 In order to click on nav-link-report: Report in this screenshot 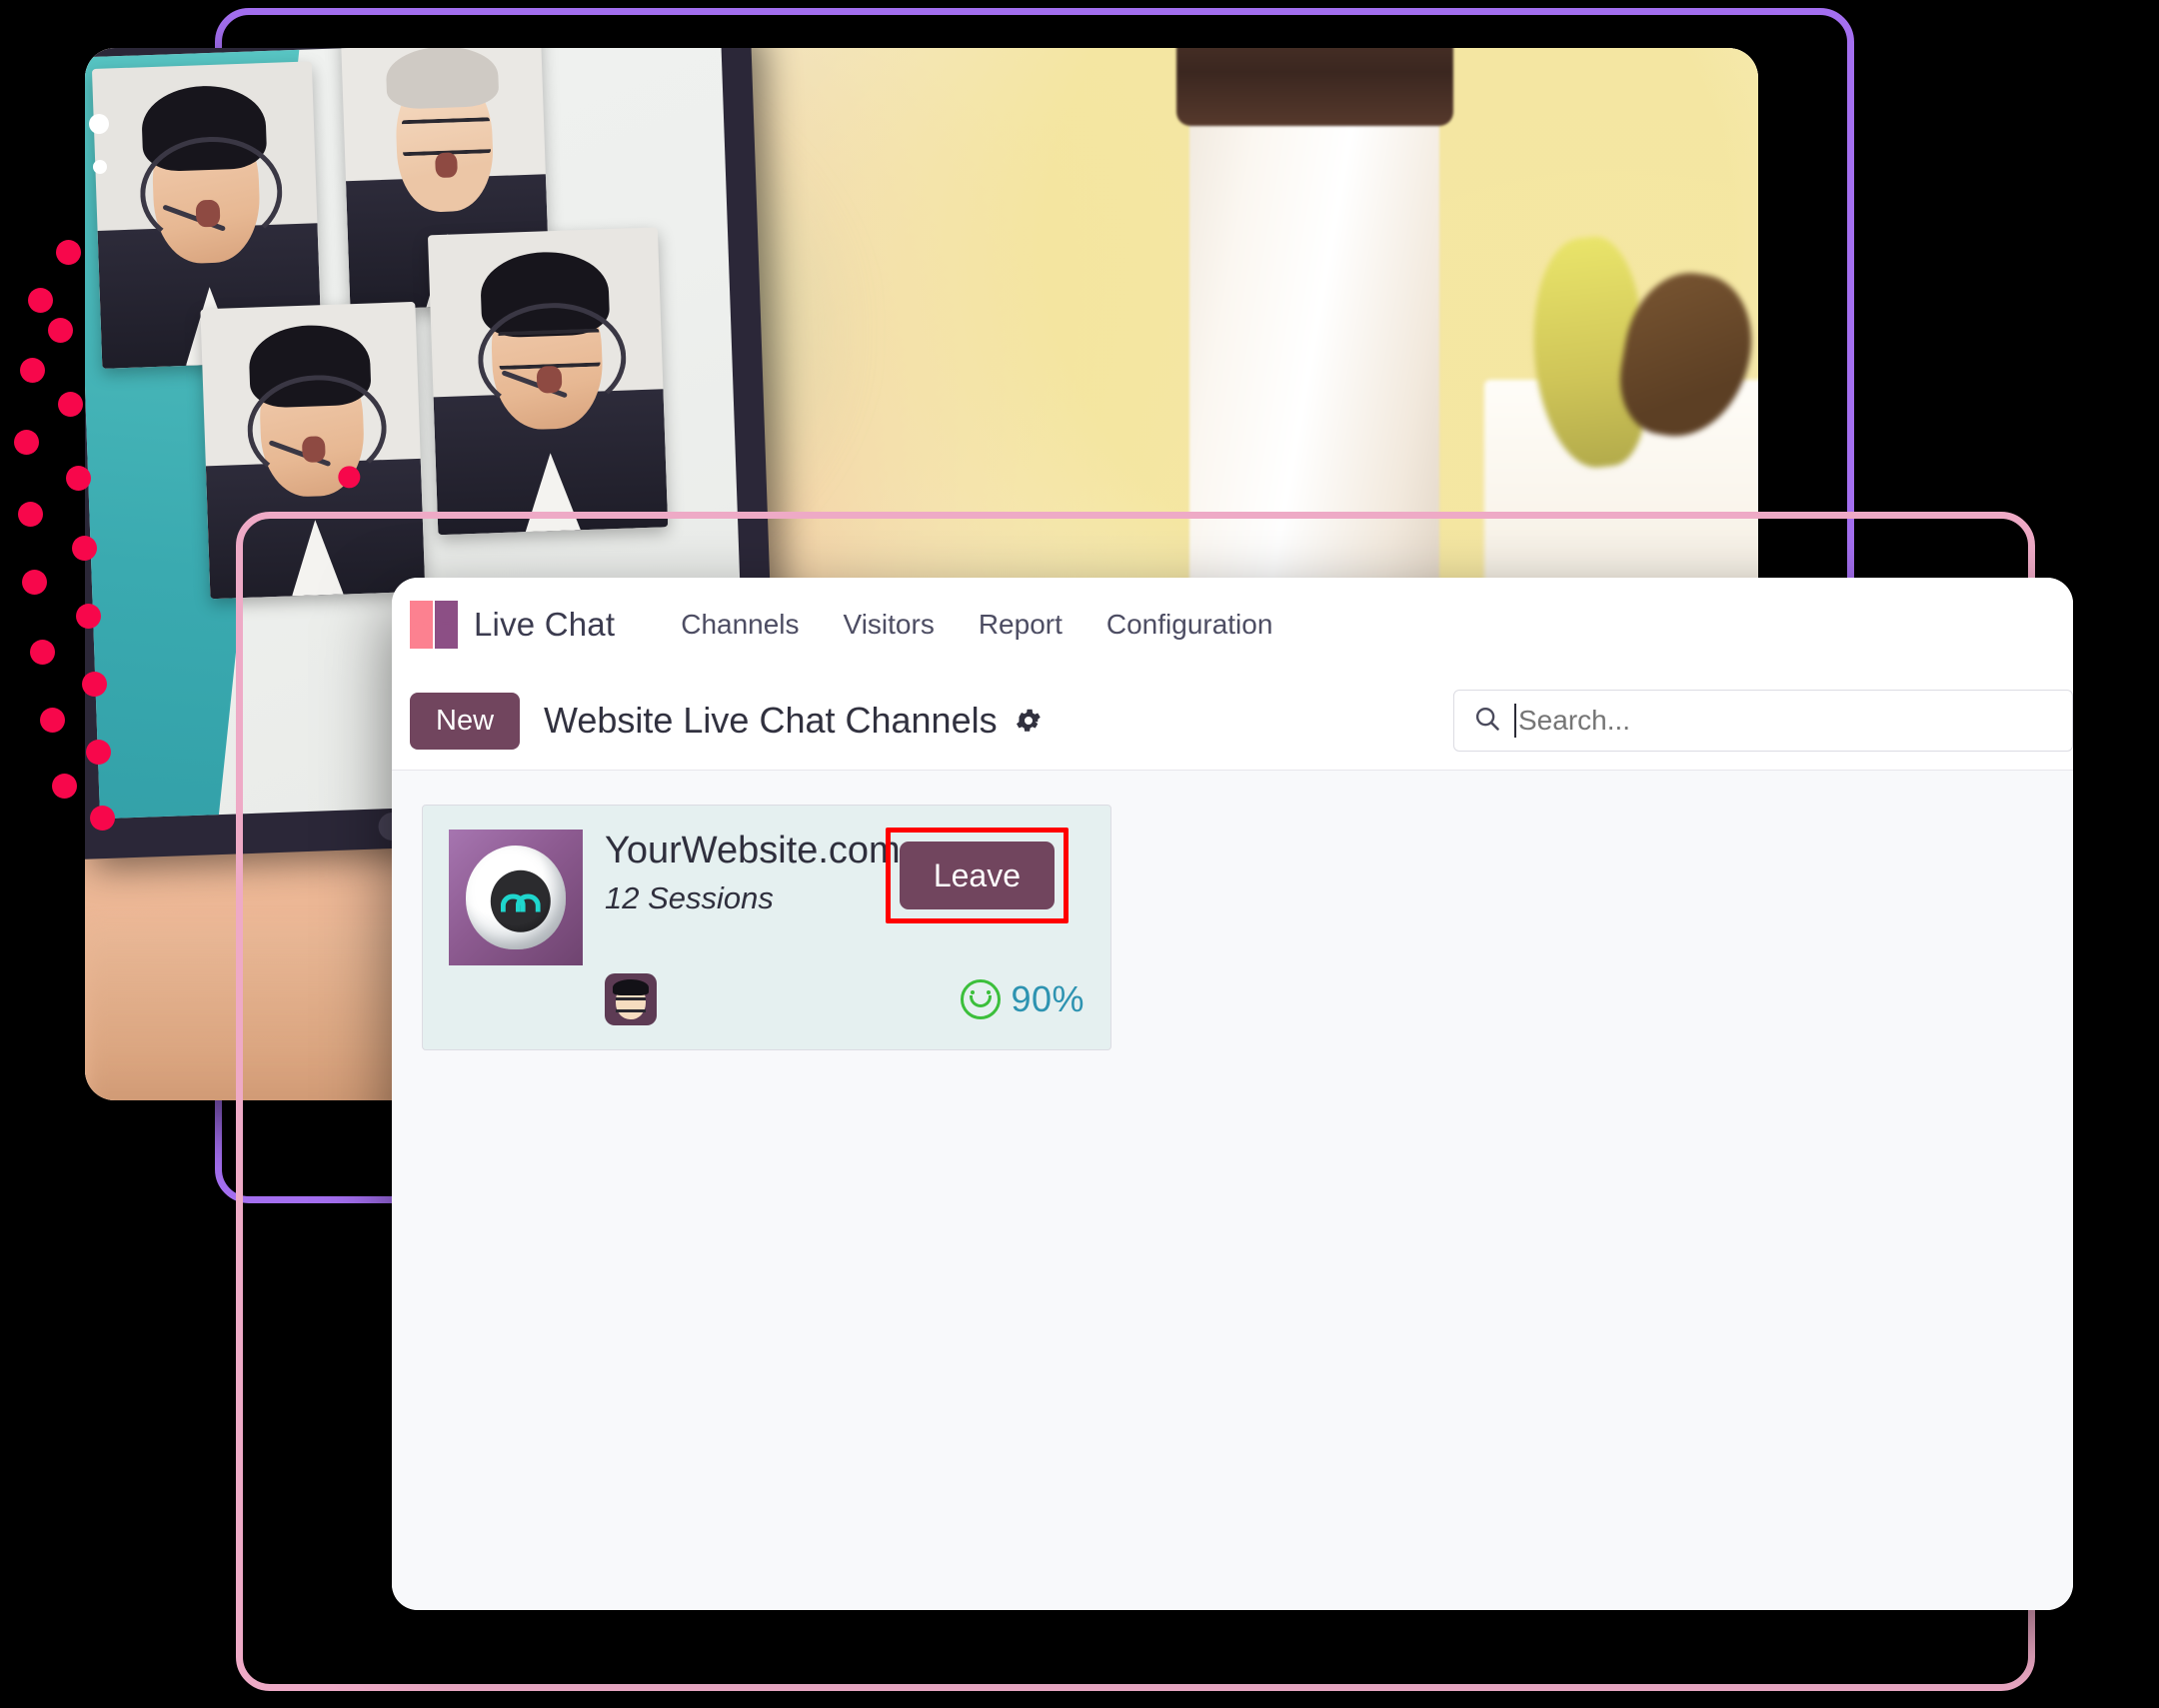, I will do `click(1020, 625)`.